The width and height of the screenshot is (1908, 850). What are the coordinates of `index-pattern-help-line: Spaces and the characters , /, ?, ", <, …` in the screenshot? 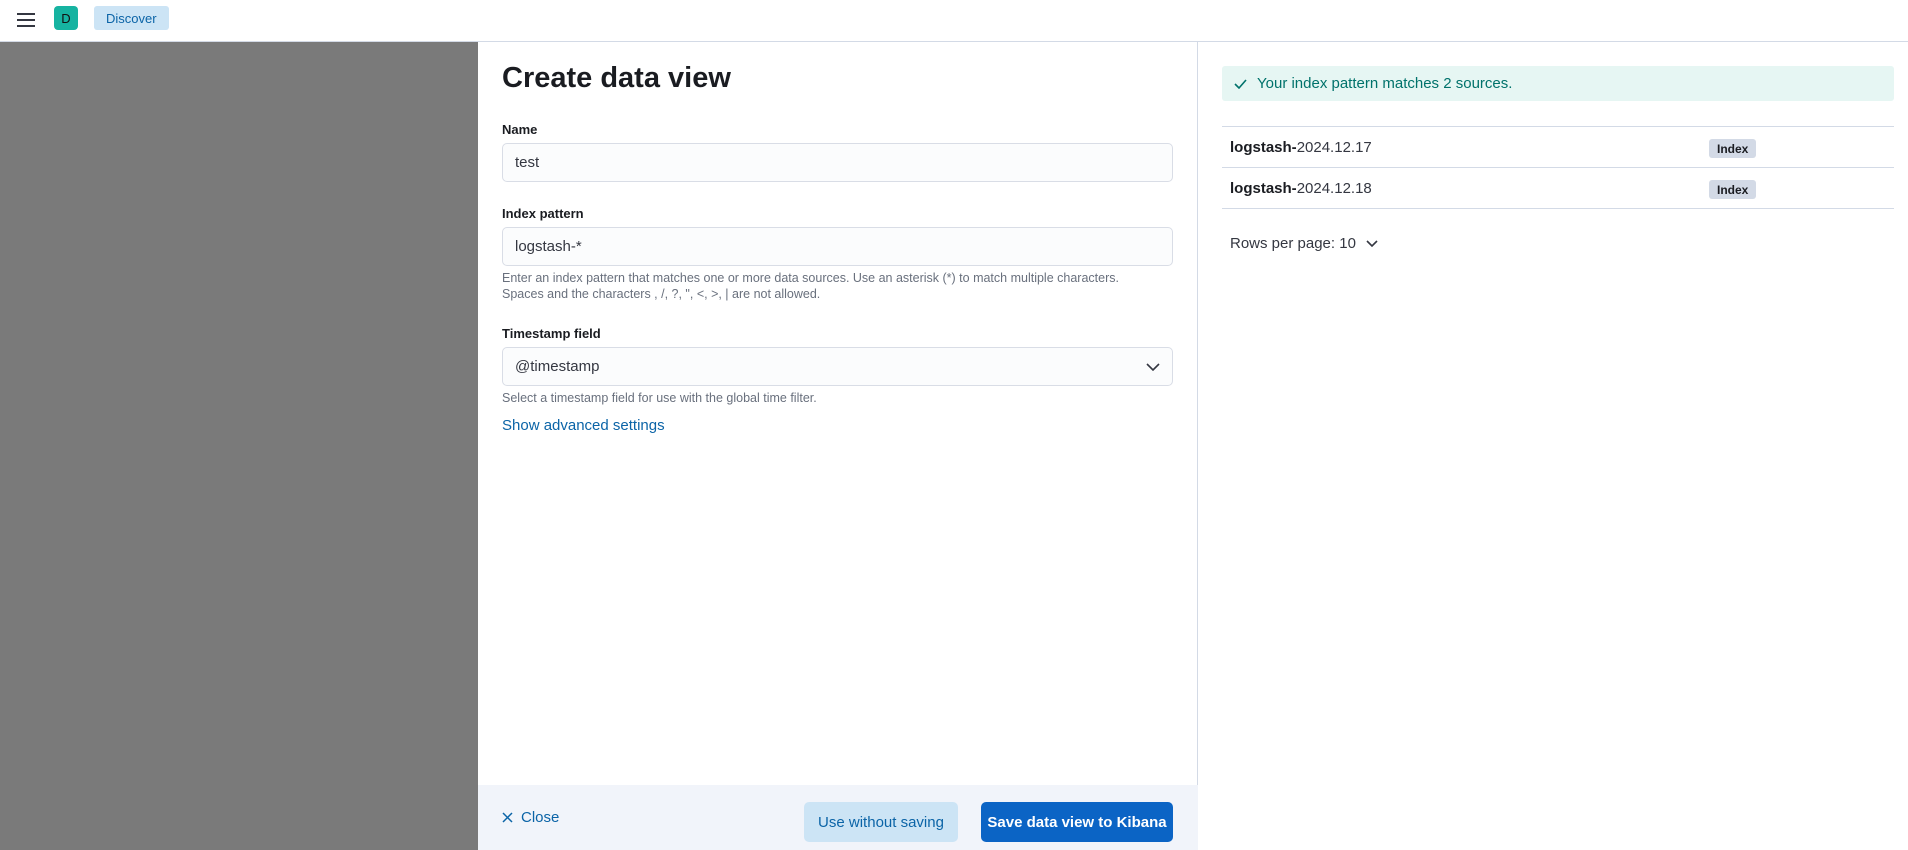 It's located at (661, 294).